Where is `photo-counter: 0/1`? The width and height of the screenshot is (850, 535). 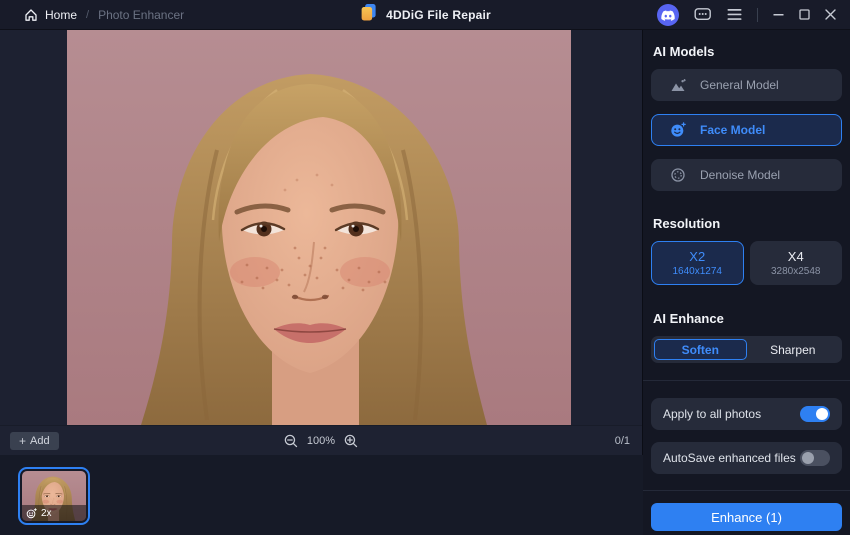 photo-counter: 0/1 is located at coordinates (622, 440).